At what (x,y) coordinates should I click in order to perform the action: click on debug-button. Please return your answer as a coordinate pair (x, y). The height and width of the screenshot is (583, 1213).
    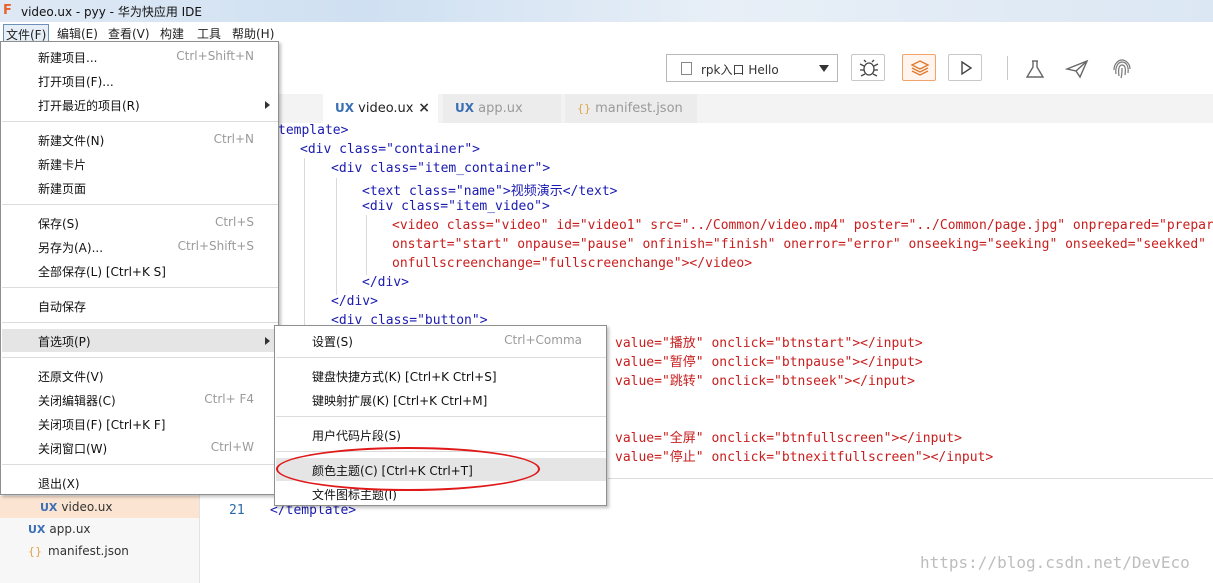
    Looking at the image, I should click on (868, 67).